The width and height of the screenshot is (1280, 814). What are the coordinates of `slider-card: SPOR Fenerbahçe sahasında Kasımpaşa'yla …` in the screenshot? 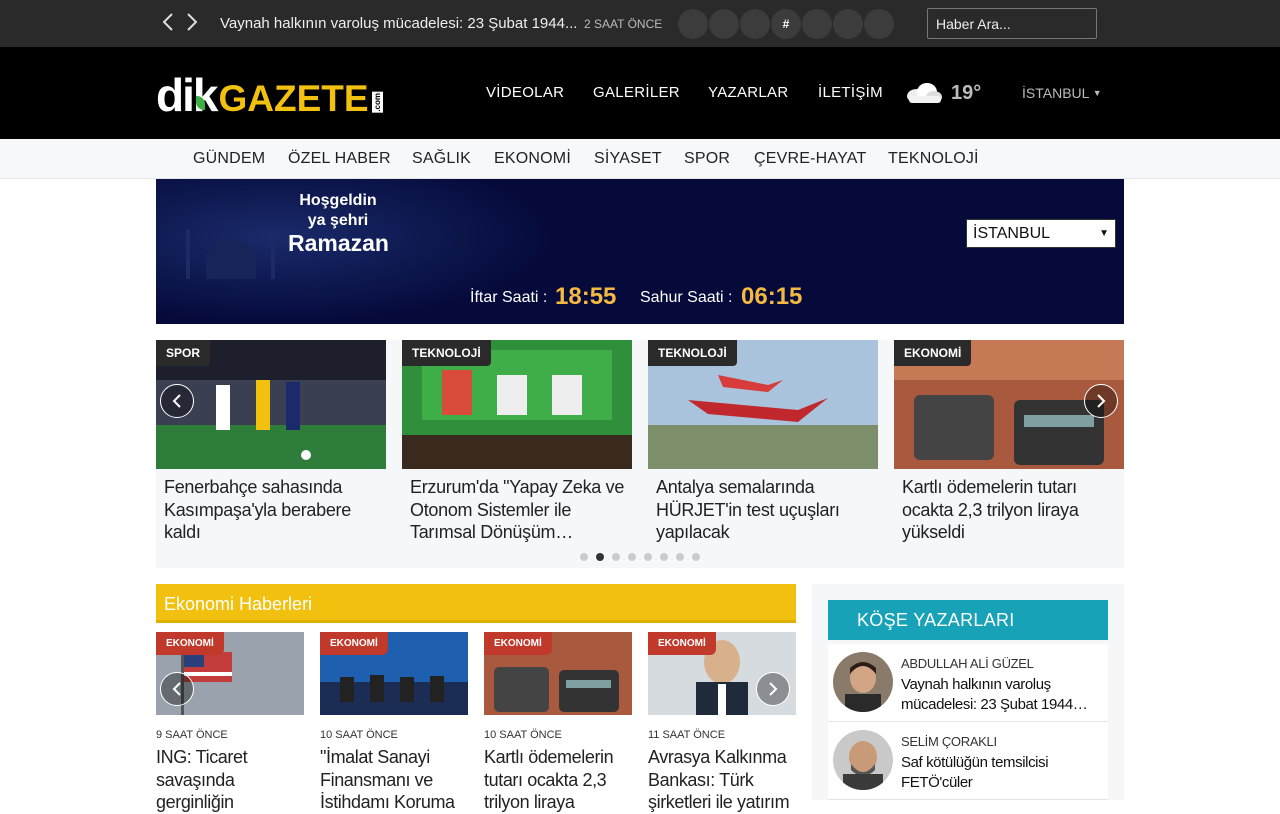 It's located at (271, 445).